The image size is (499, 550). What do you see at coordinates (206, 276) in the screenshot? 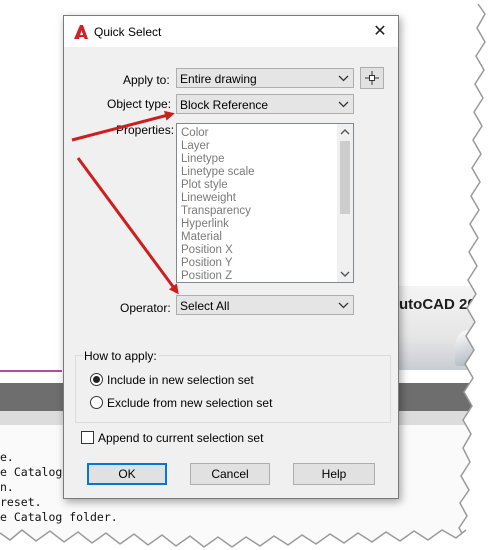
I see `list-item: Position Z` at bounding box center [206, 276].